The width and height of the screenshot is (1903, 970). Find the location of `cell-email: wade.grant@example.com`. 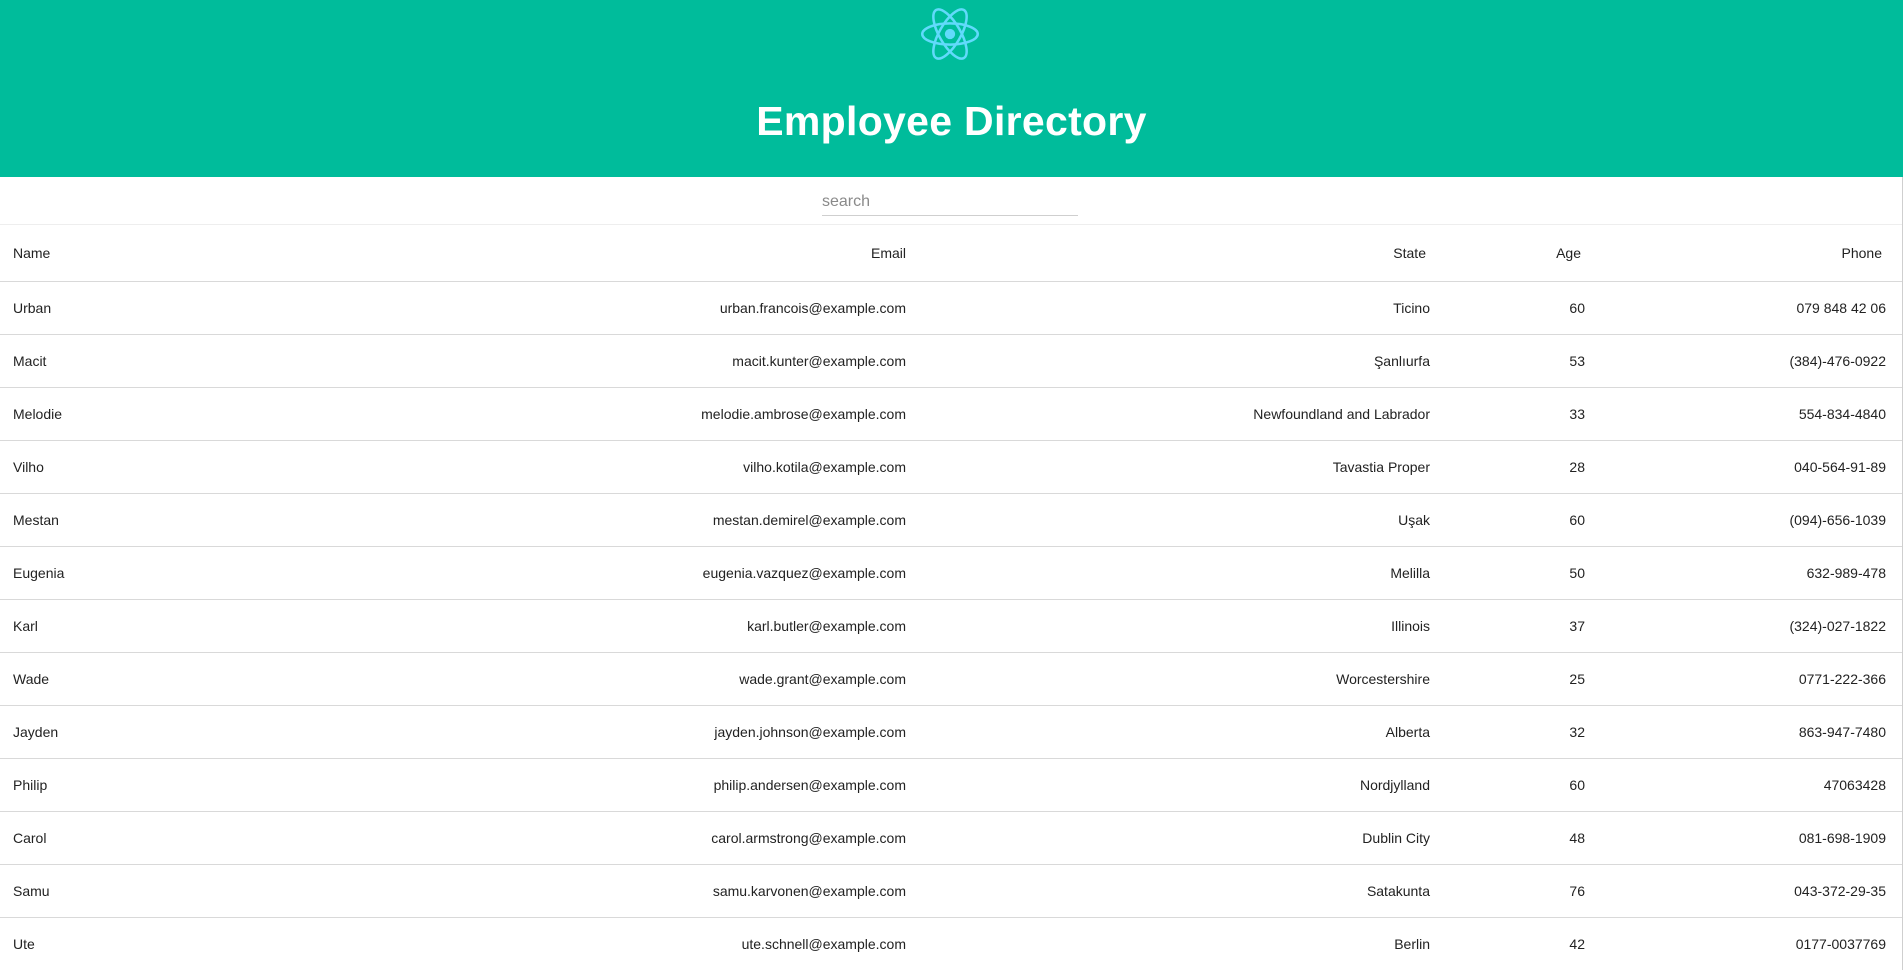

cell-email: wade.grant@example.com is located at coordinates (739, 679).